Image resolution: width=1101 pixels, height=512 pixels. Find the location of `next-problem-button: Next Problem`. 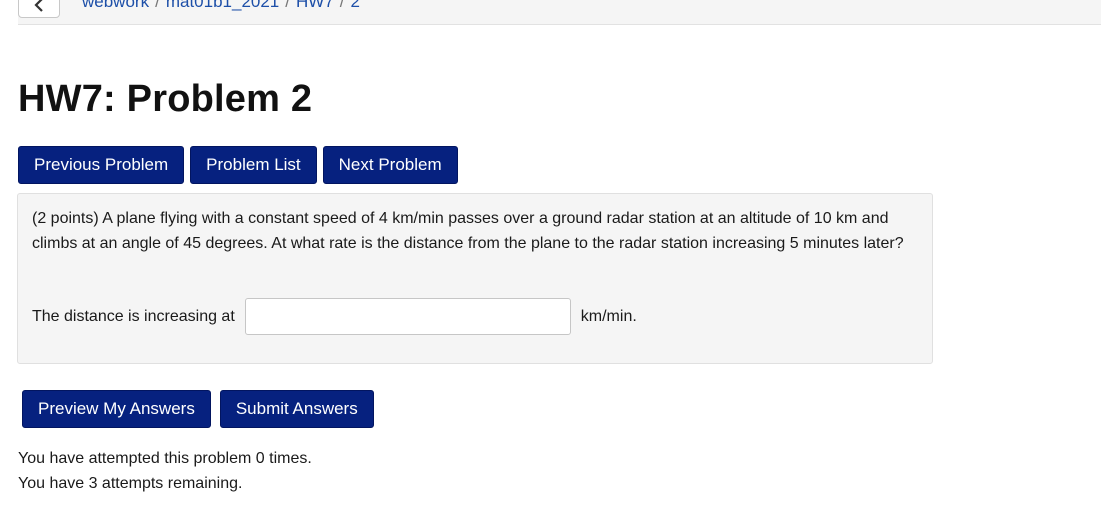

next-problem-button: Next Problem is located at coordinates (390, 165).